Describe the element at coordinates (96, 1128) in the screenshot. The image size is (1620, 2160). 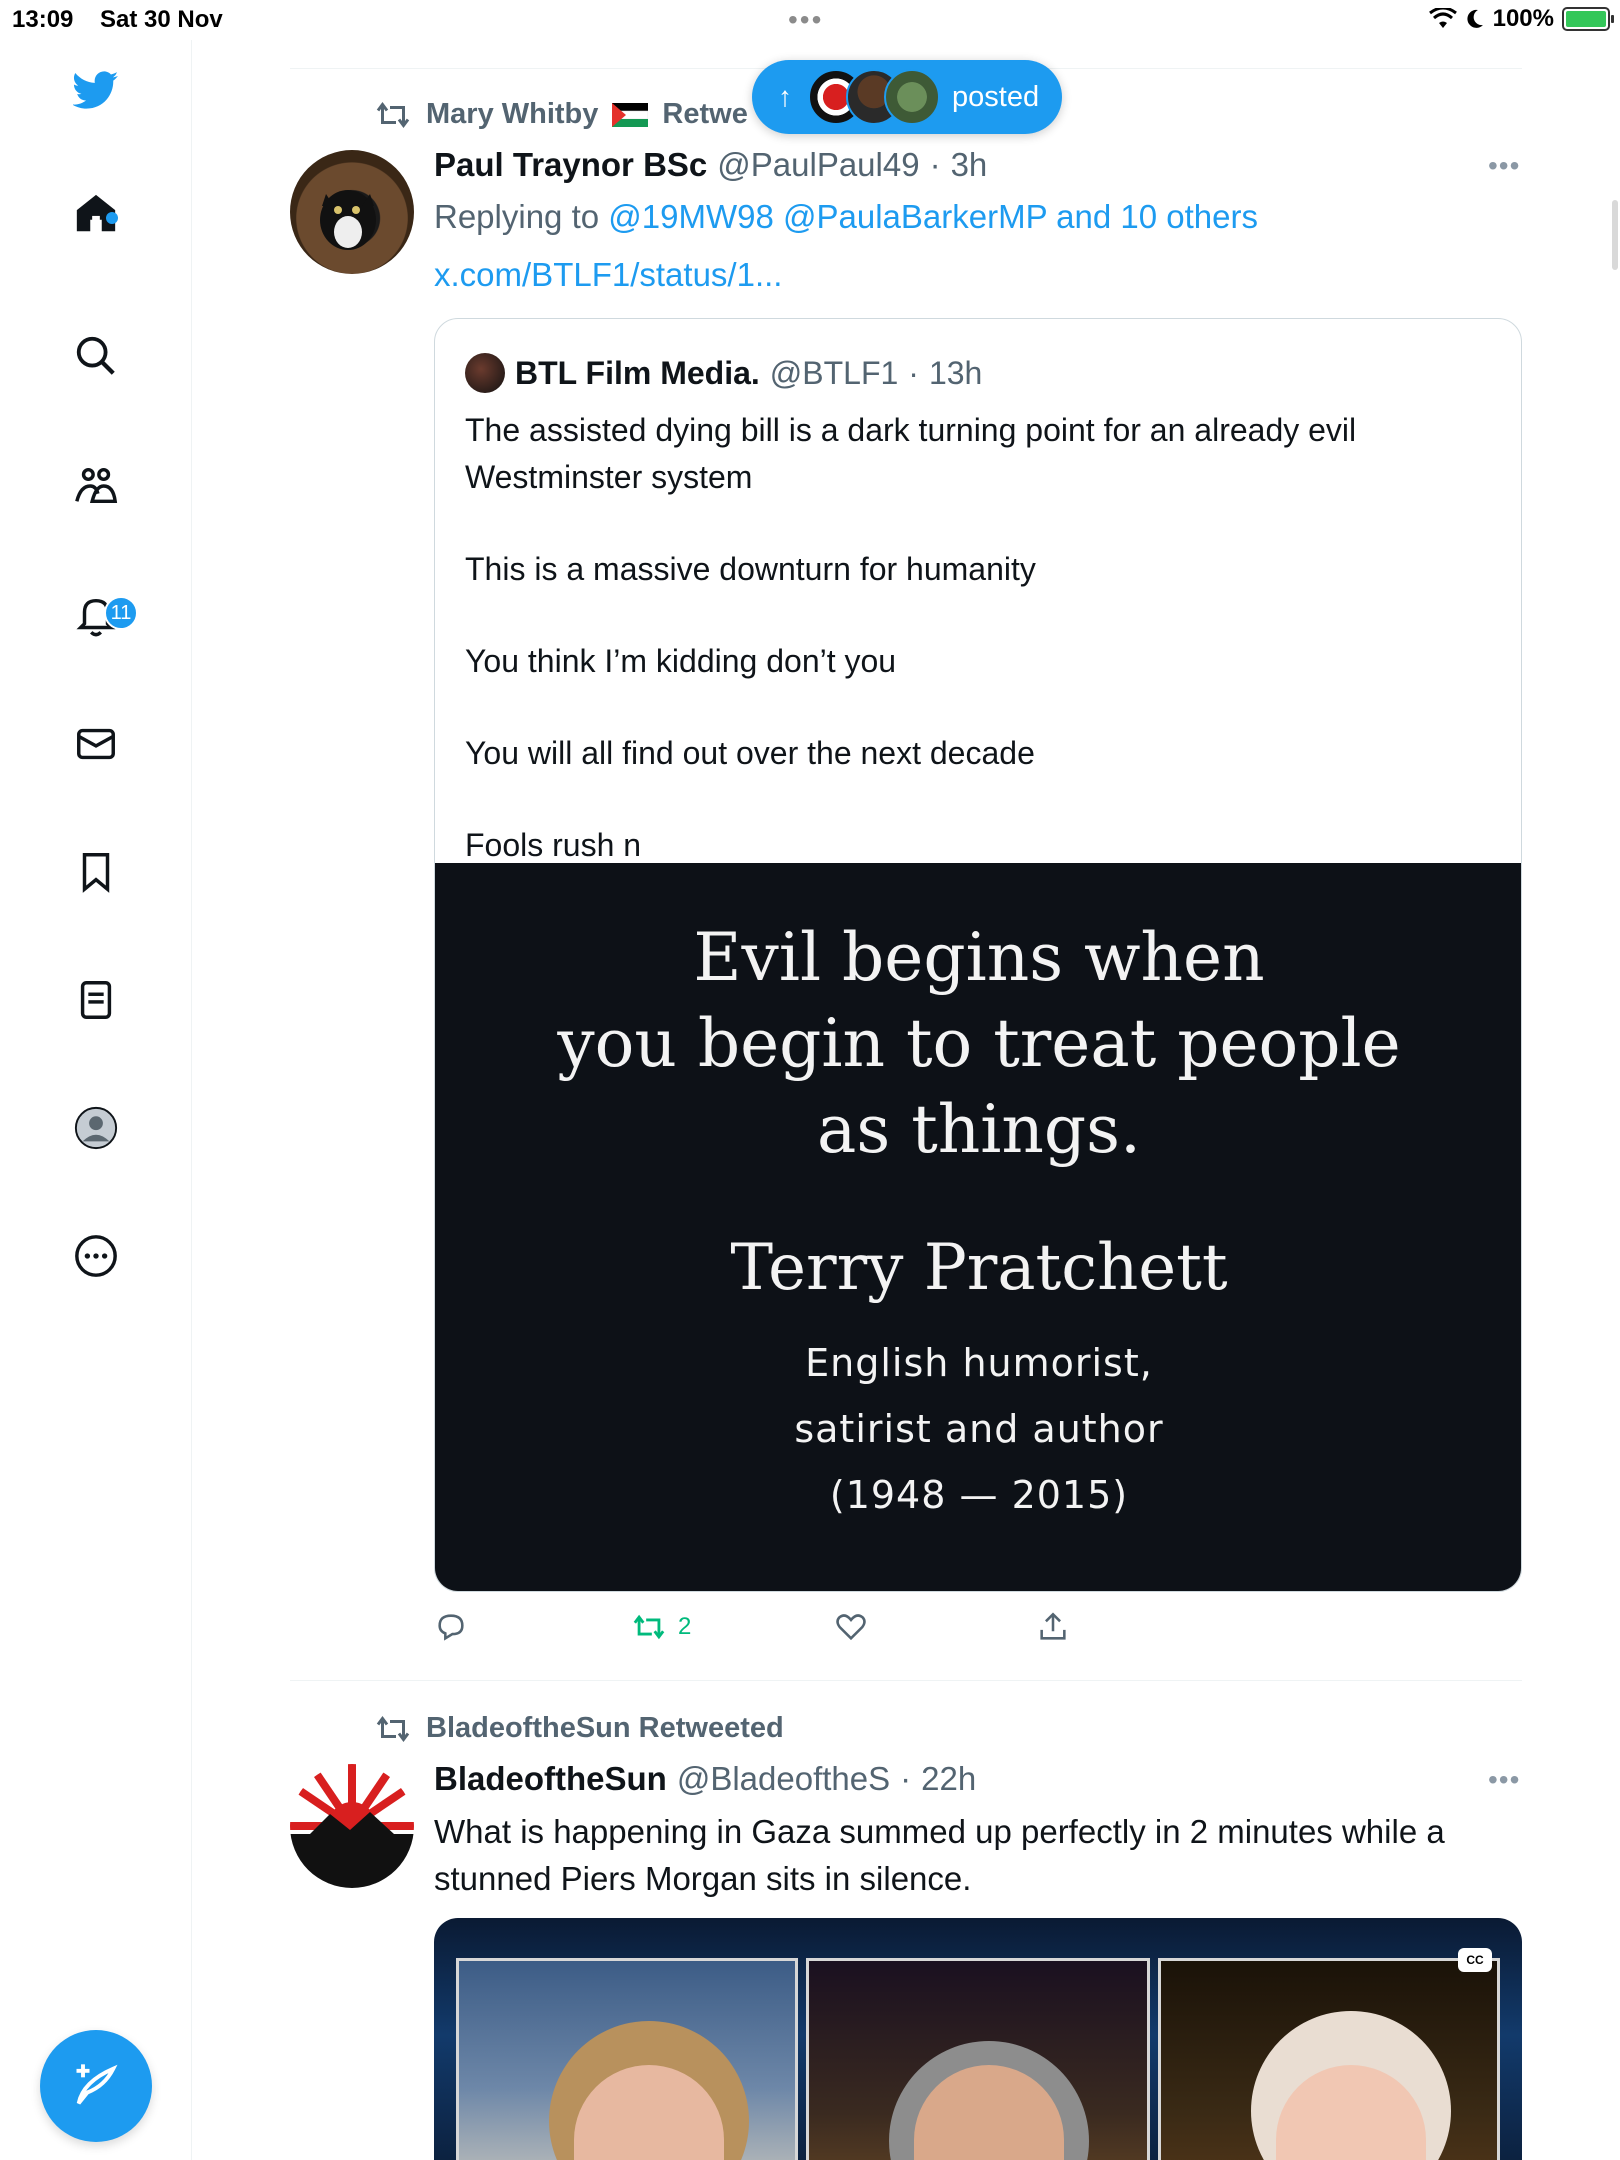
I see `profile-icon` at that location.